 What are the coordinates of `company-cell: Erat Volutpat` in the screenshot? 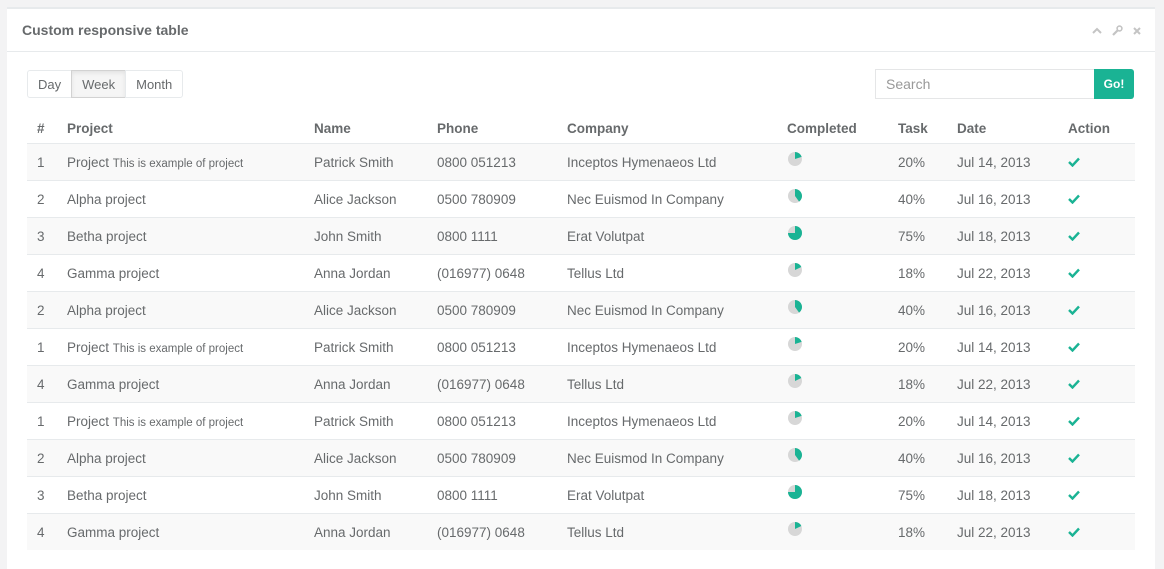 It's located at (667, 236).